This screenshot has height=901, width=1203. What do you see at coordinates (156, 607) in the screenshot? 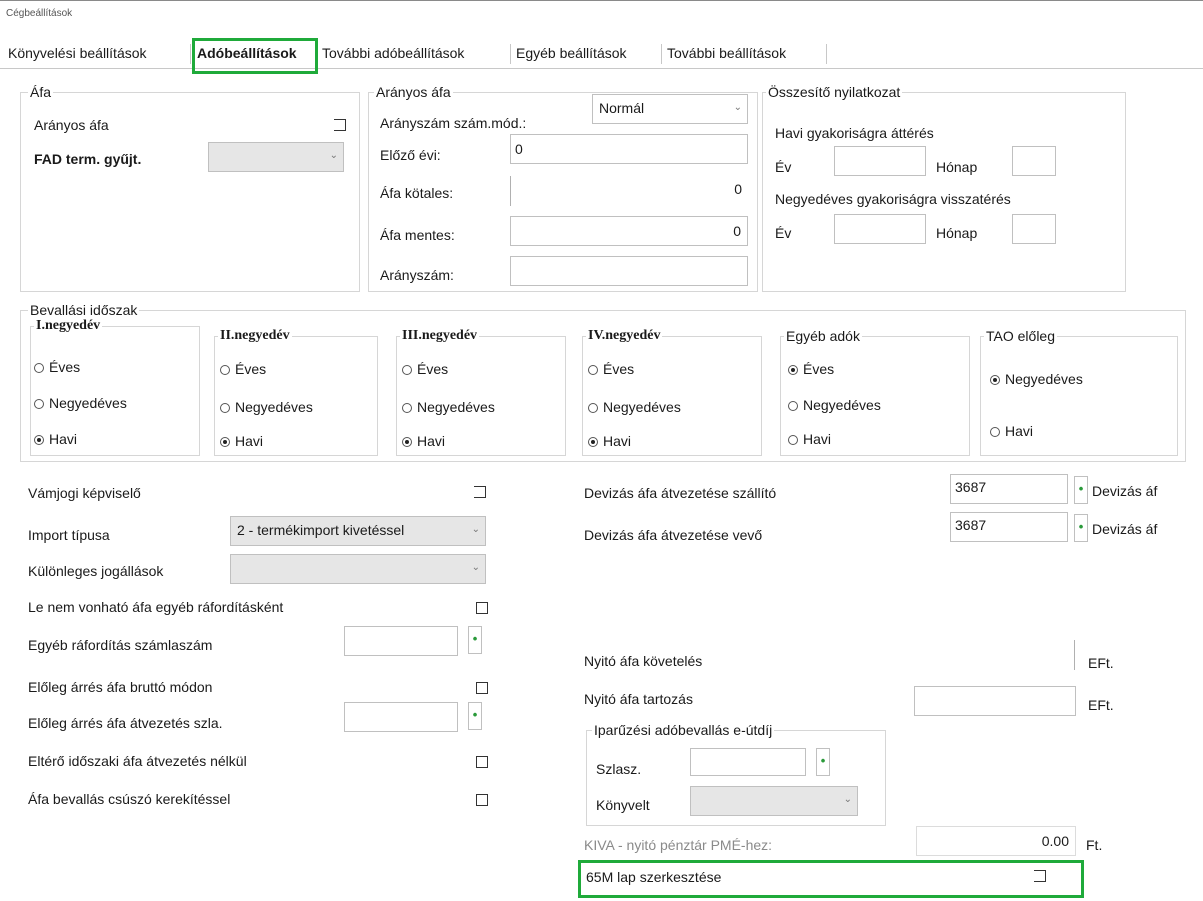
I see `le-nem-vonhato-label: Le nem vonható áfa egyéb ráfordításként` at bounding box center [156, 607].